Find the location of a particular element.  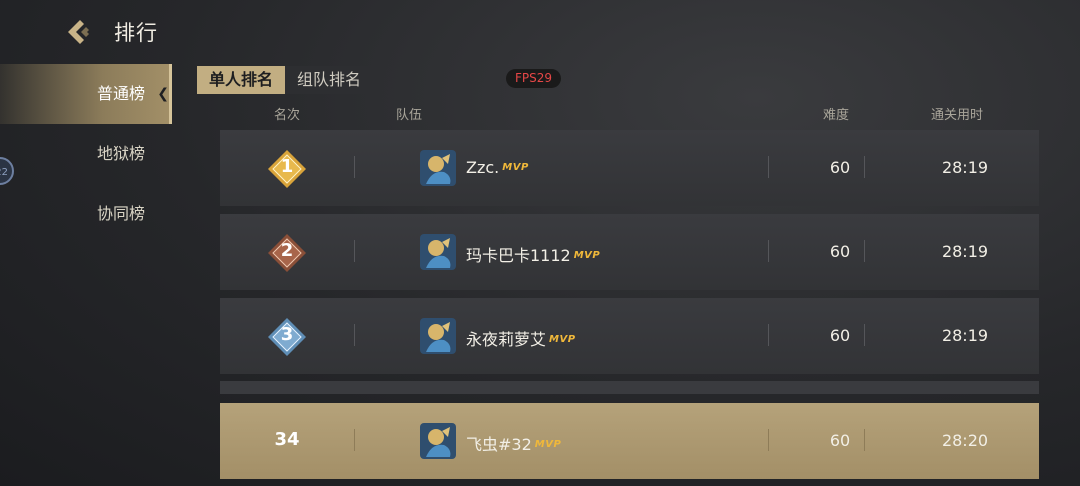

back-button is located at coordinates (78, 32).